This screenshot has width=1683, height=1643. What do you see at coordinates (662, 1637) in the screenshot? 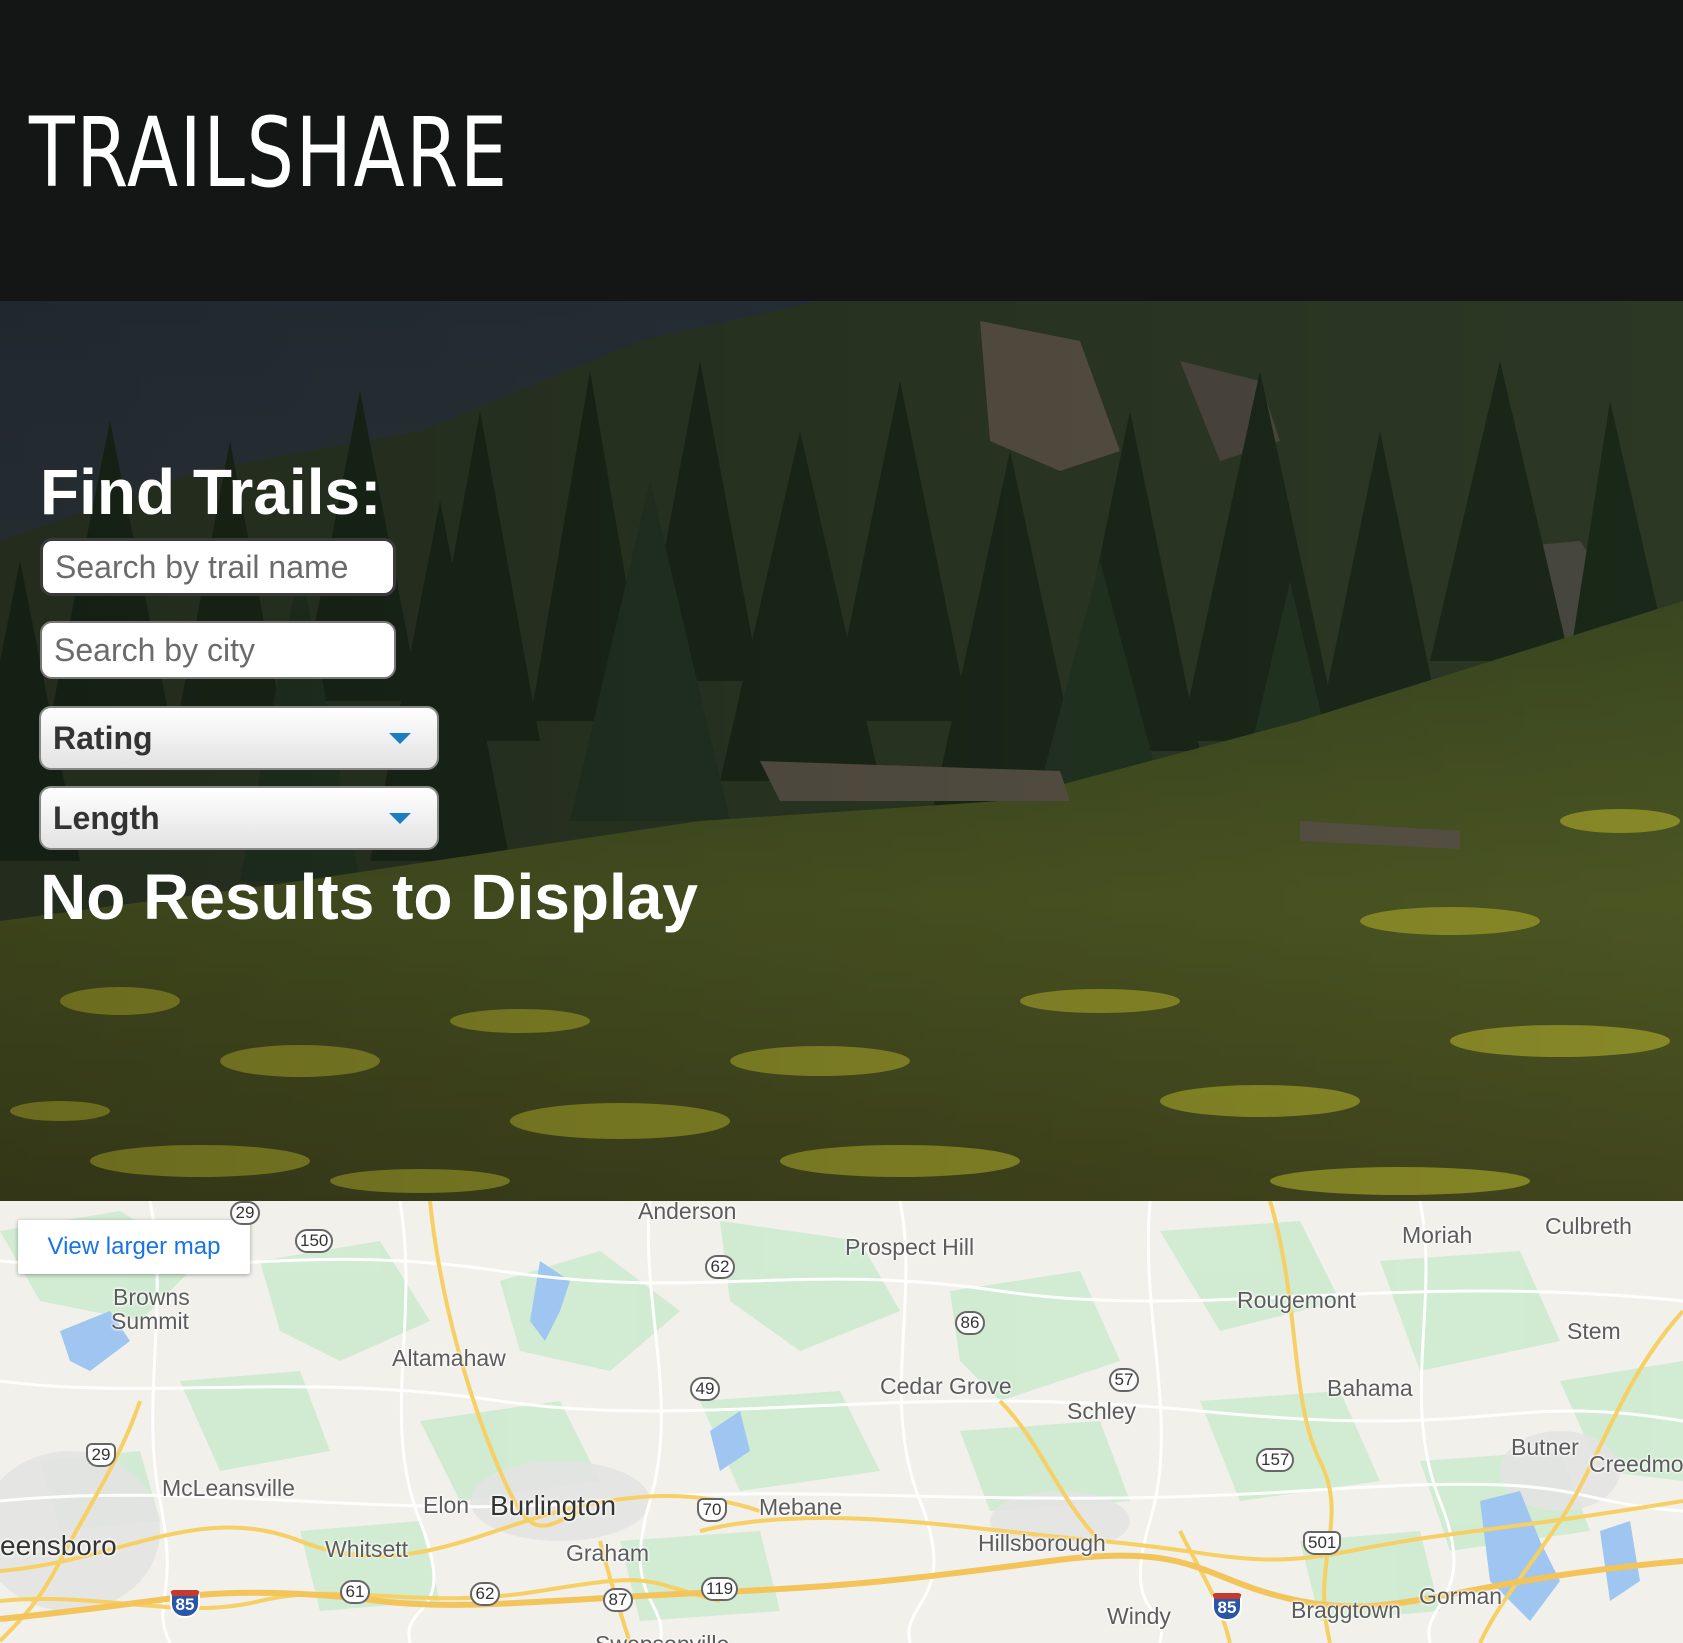
I see `map-place-label: Swepsonville` at bounding box center [662, 1637].